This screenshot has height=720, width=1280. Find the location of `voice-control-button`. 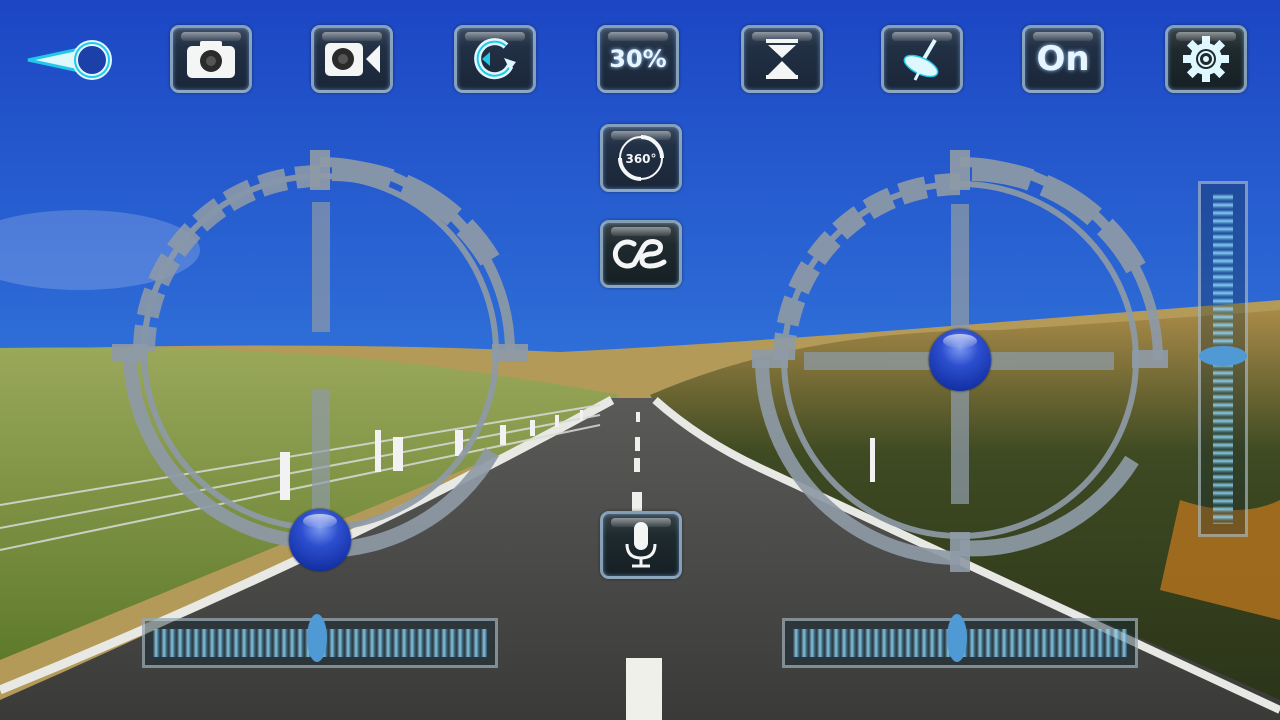

voice-control-button is located at coordinates (641, 545).